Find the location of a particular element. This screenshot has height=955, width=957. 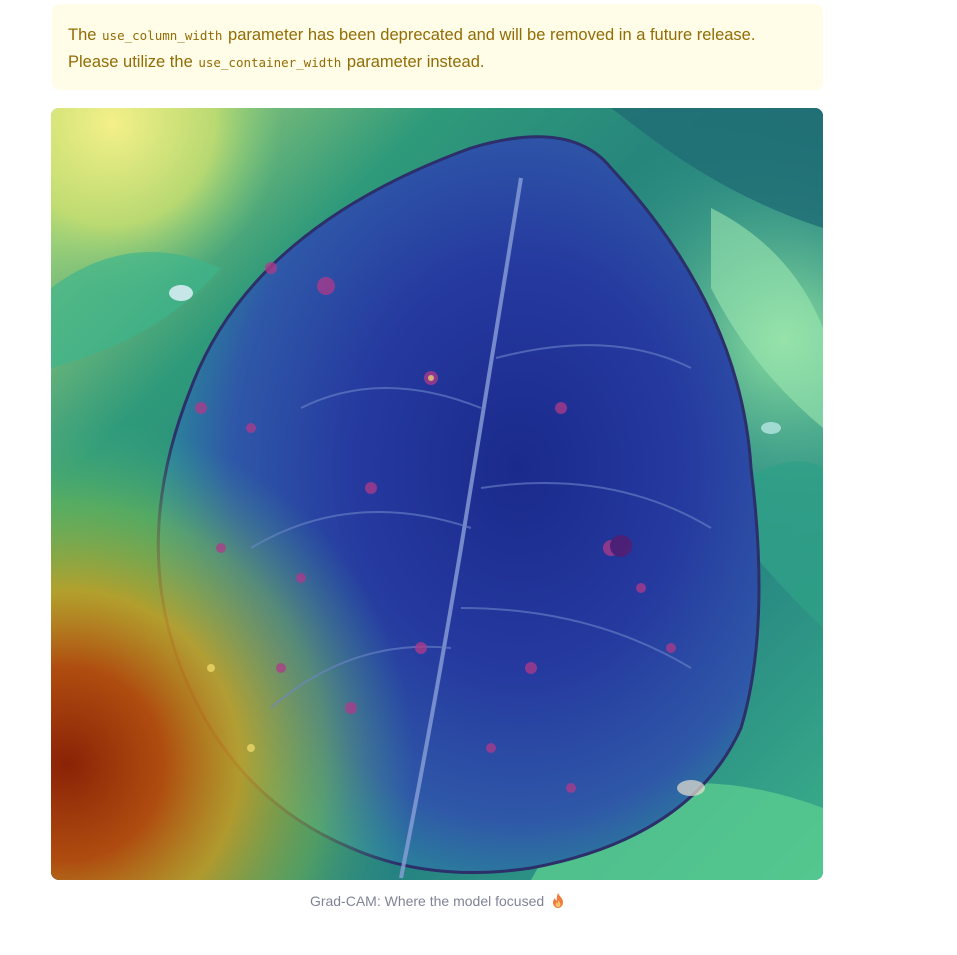

warning-code-use-container-width: use_container_width is located at coordinates (270, 62).